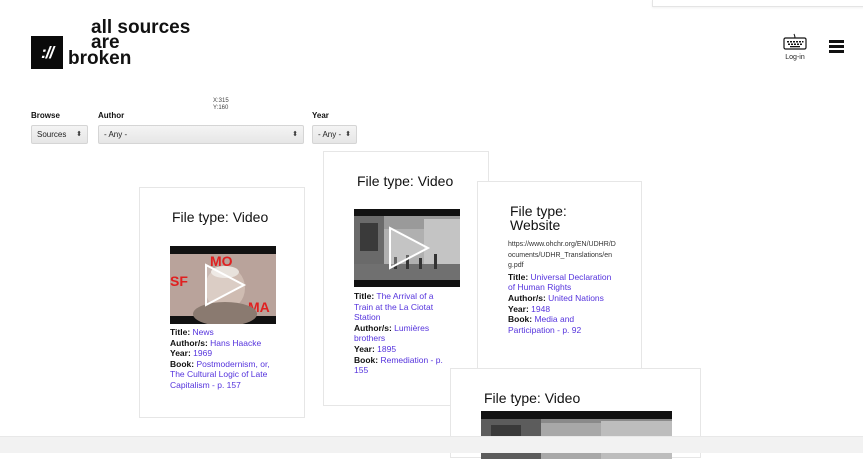 The width and height of the screenshot is (863, 459). Describe the element at coordinates (179, 281) in the screenshot. I see `svg-text: SF` at that location.